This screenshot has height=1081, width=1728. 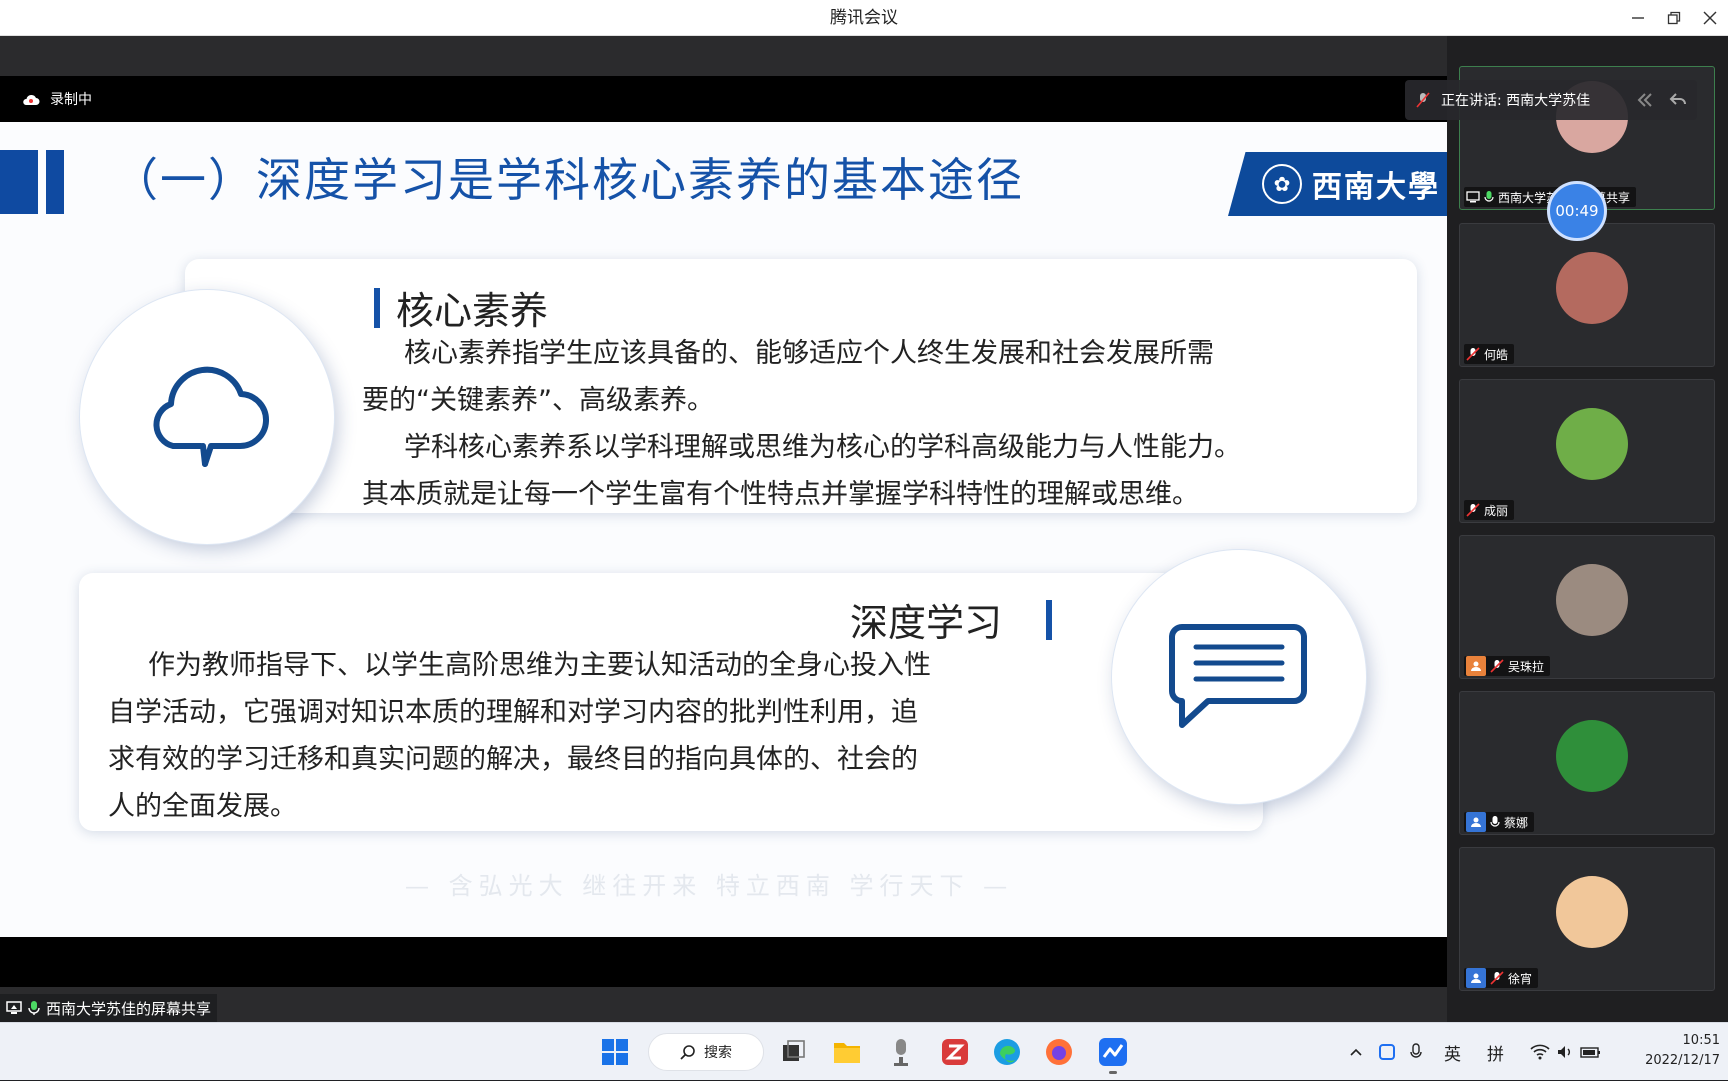 I want to click on window-title-bar: 腾讯会议, so click(x=864, y=18).